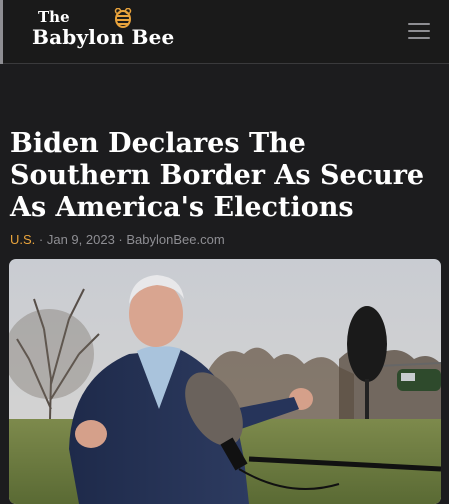 This screenshot has width=449, height=504. What do you see at coordinates (22, 239) in the screenshot?
I see `article-category-link: U.S.` at bounding box center [22, 239].